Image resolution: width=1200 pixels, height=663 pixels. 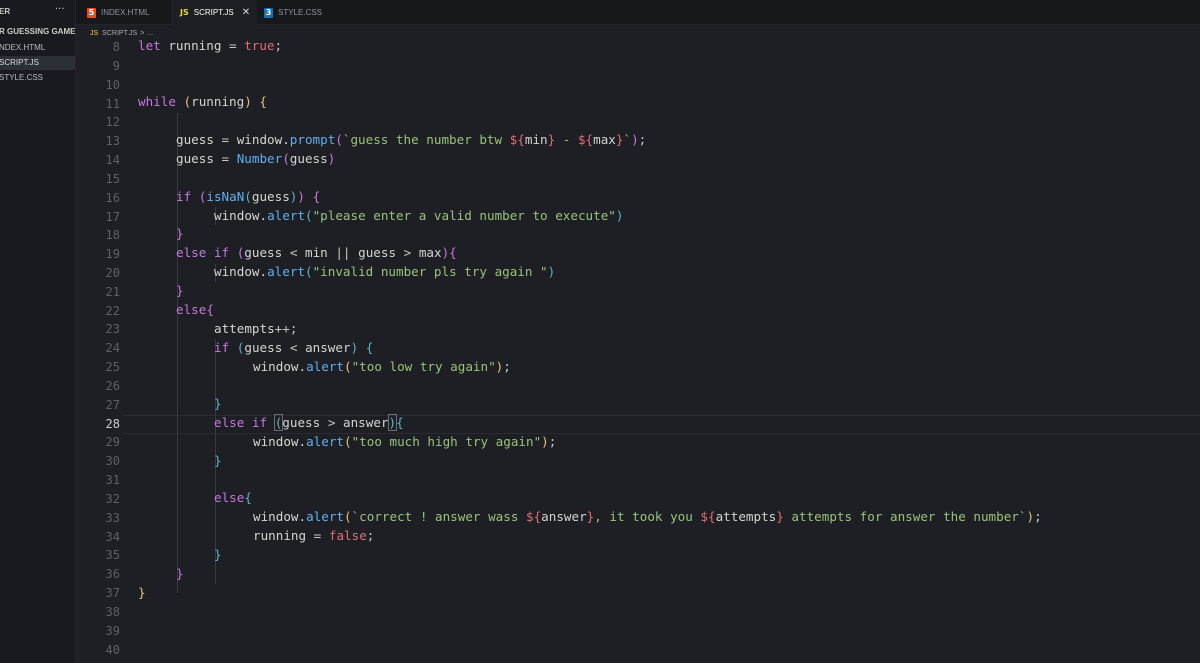 What do you see at coordinates (430, 271) in the screenshot?
I see `token: "invalid number pls try again "` at bounding box center [430, 271].